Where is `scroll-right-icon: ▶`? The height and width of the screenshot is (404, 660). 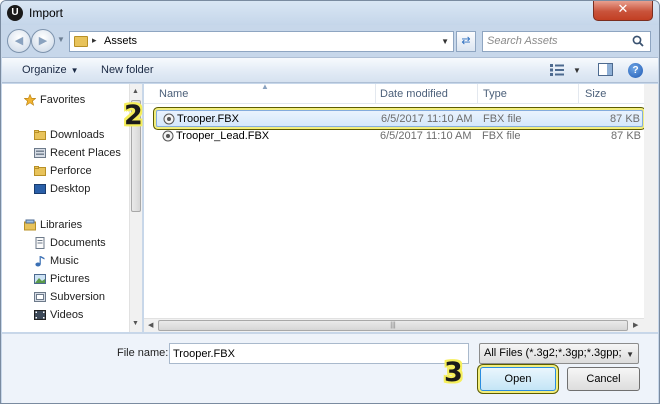
scroll-right-icon: ▶ is located at coordinates (635, 325).